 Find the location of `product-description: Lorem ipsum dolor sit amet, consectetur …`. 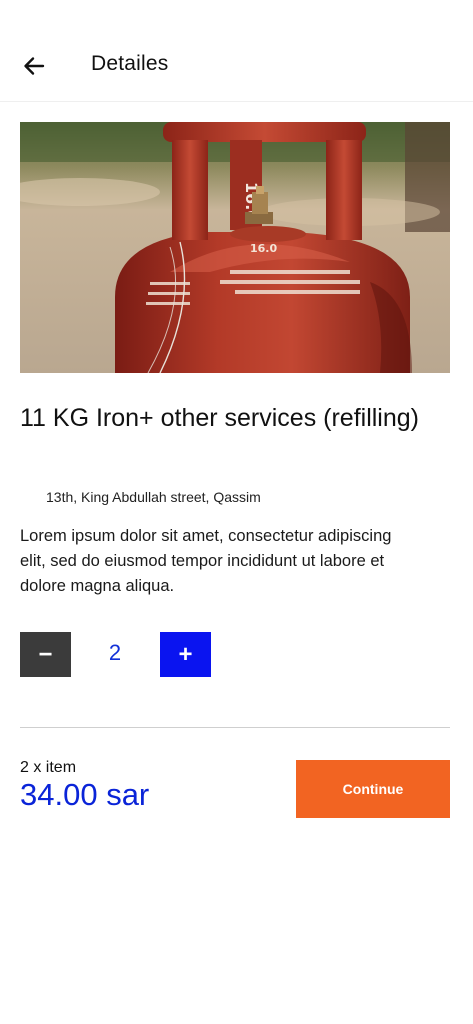

product-description: Lorem ipsum dolor sit amet, consectetur … is located at coordinates (206, 561).